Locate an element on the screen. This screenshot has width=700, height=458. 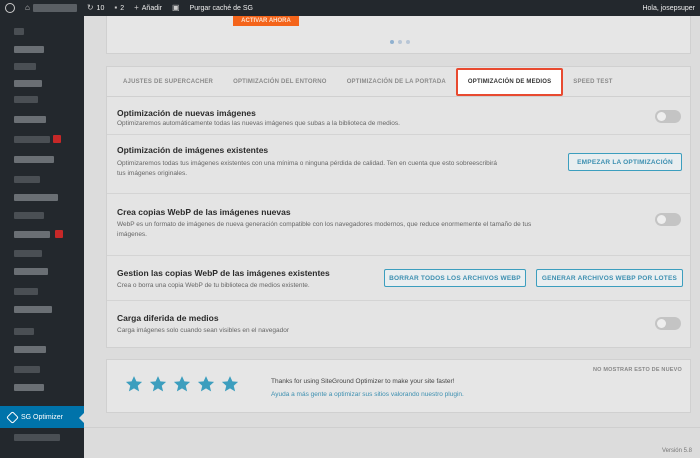
updates-count: 10 is located at coordinates (100, 8).